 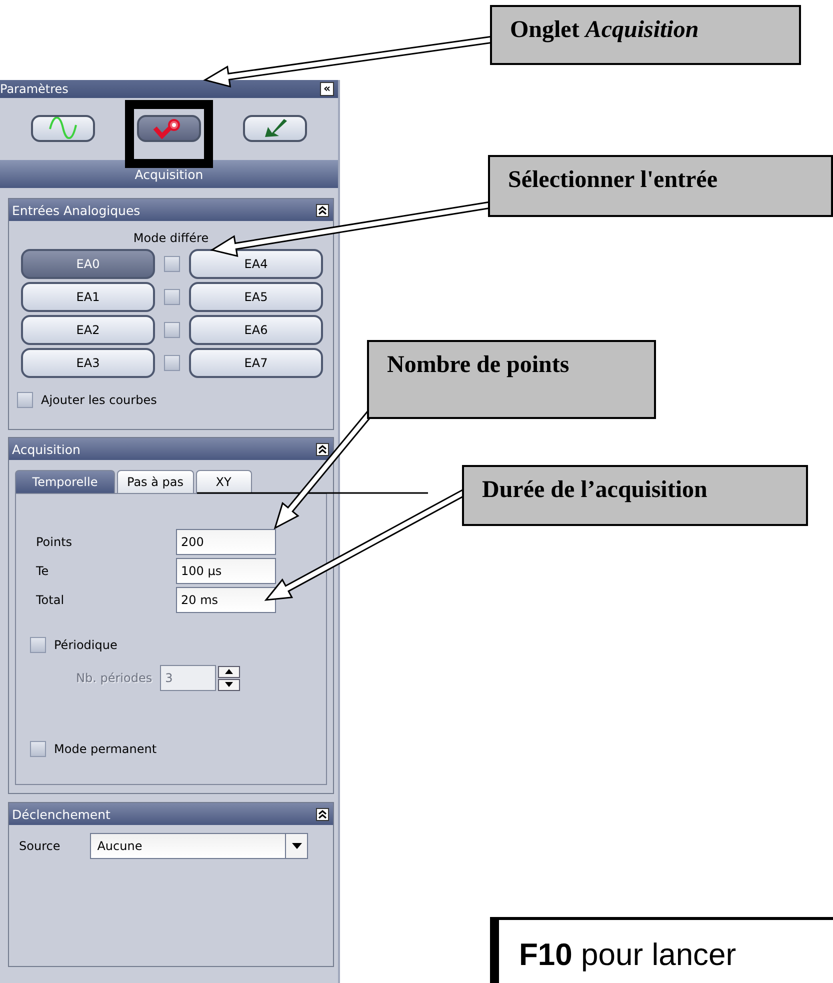 What do you see at coordinates (661, 950) in the screenshot?
I see `shortcut-note: F10 pour lancer` at bounding box center [661, 950].